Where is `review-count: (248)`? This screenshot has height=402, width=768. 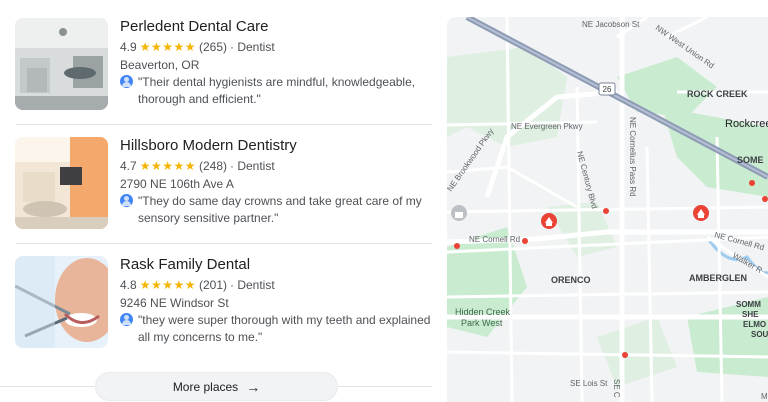 review-count: (248) is located at coordinates (212, 166).